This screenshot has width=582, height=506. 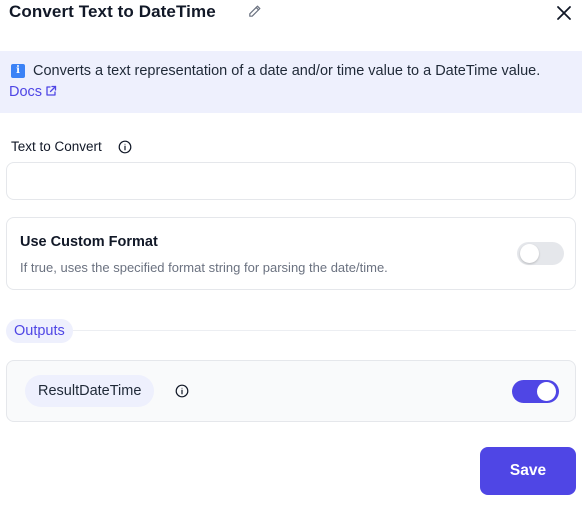 What do you see at coordinates (254, 11) in the screenshot?
I see `pencil-icon` at bounding box center [254, 11].